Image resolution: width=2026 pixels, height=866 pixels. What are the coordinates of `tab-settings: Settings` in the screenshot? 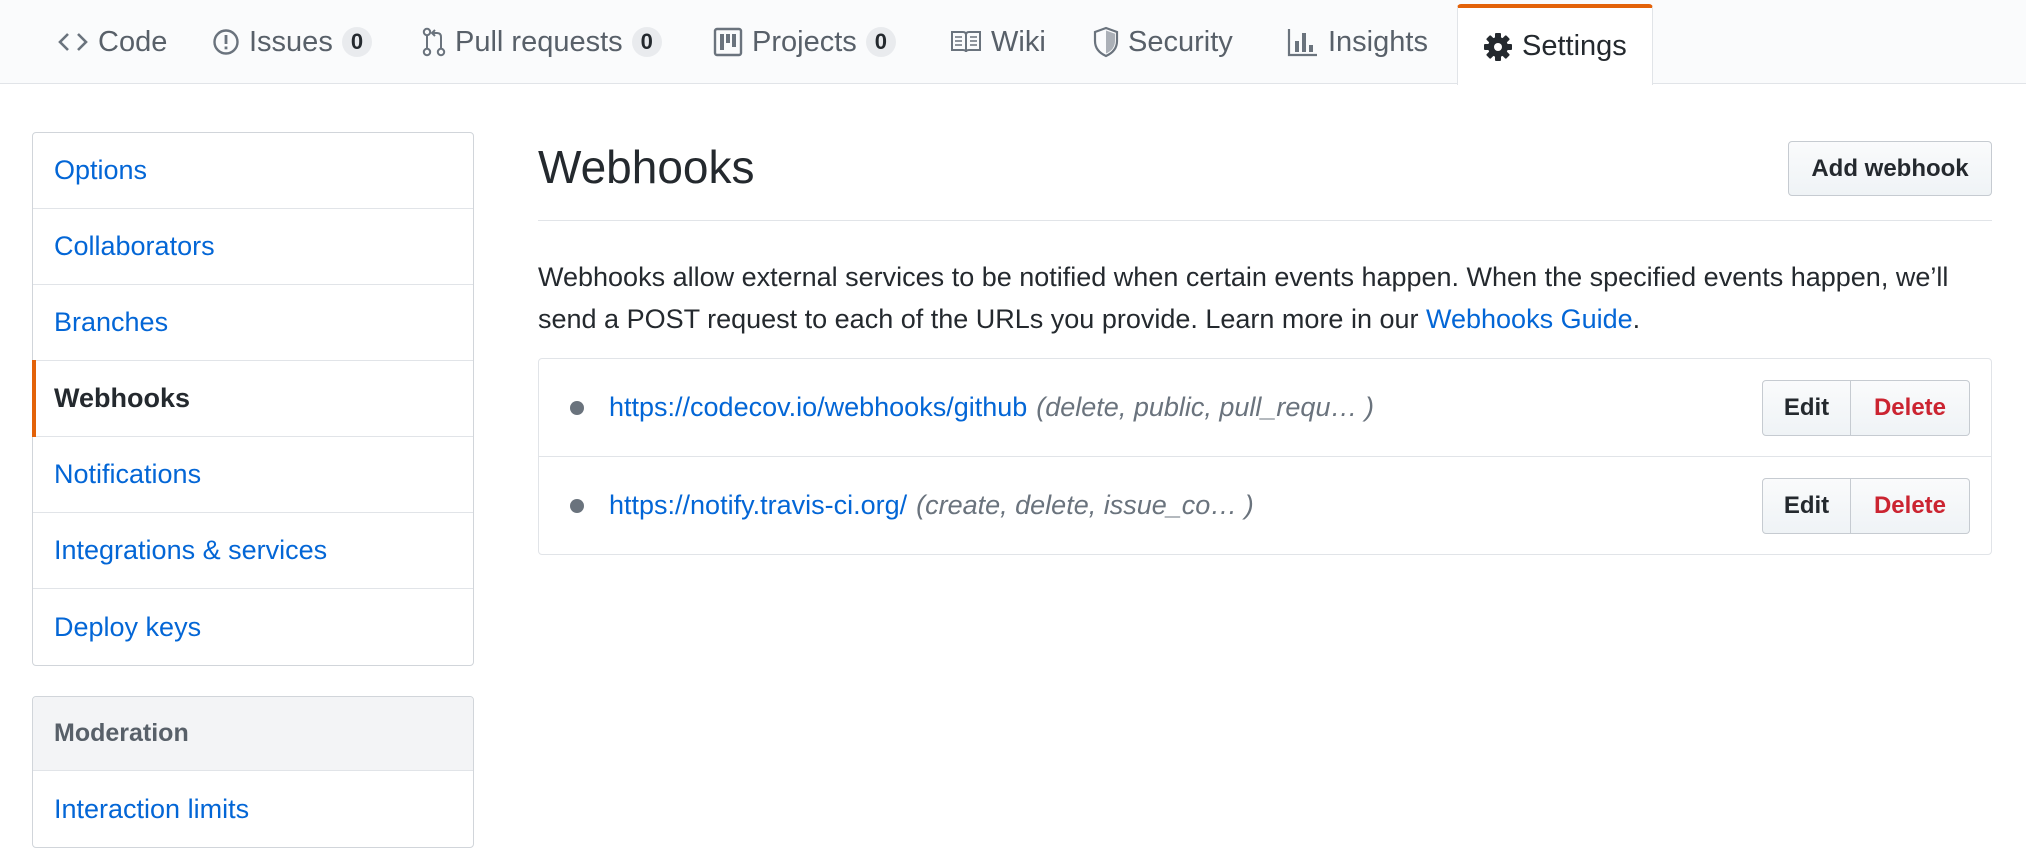 It's located at (1555, 44).